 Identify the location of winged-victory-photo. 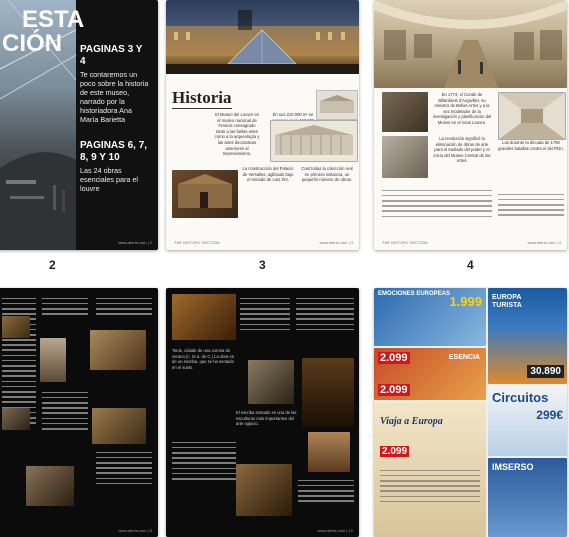
(53, 360).